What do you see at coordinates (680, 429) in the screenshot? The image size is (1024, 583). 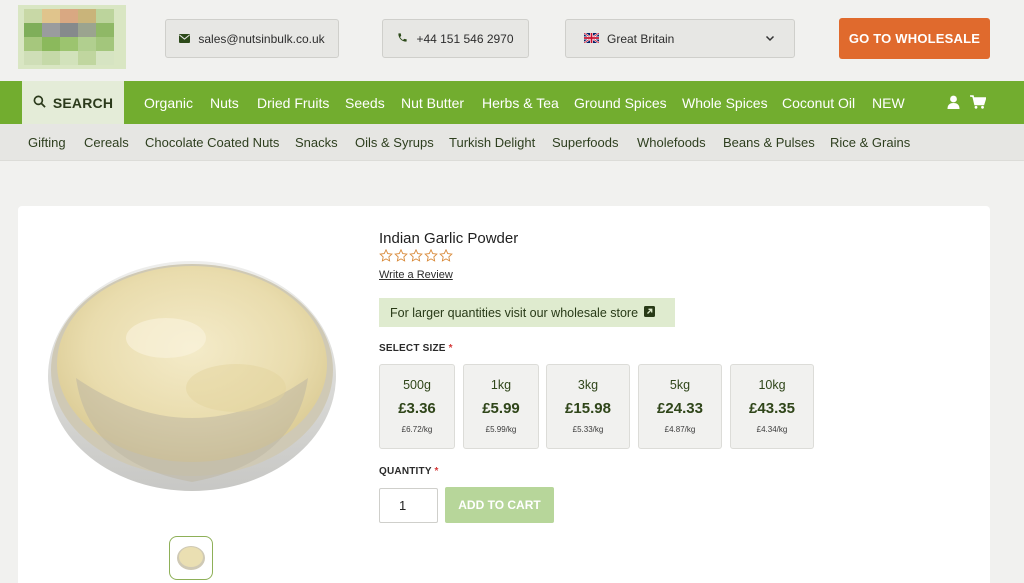 I see `size-price-per-kg: £4.87/kg` at bounding box center [680, 429].